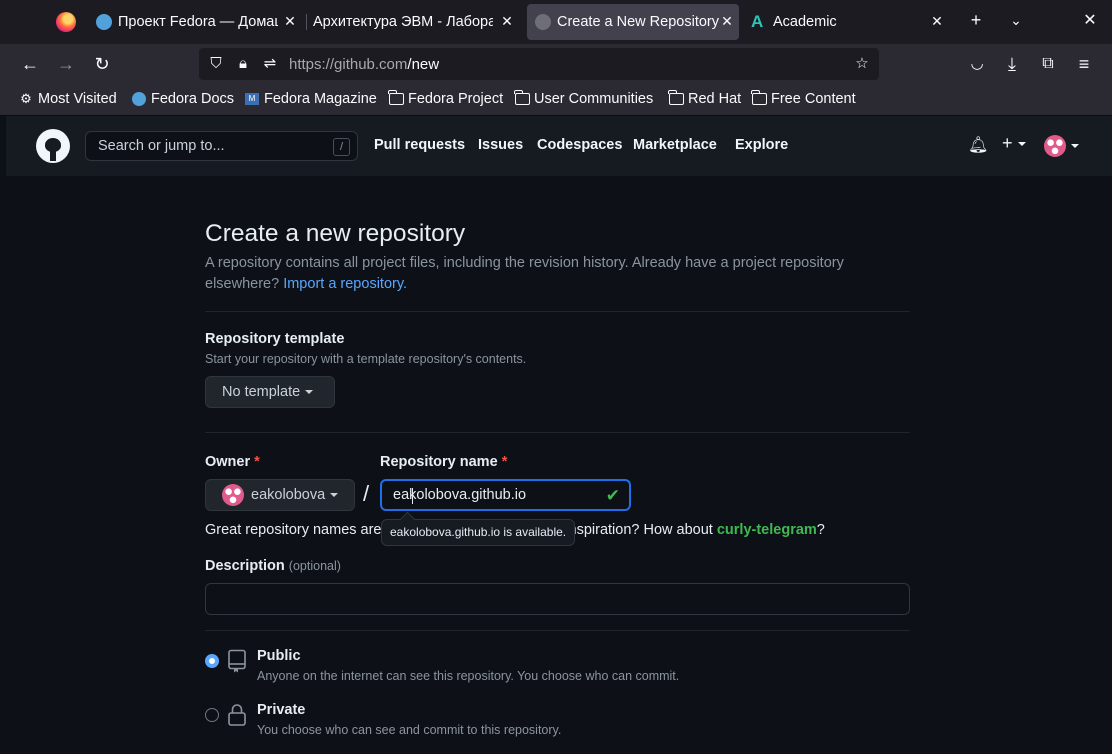 This screenshot has width=1112, height=754. What do you see at coordinates (364, 64) in the screenshot?
I see `url-text: https://github.com/new` at bounding box center [364, 64].